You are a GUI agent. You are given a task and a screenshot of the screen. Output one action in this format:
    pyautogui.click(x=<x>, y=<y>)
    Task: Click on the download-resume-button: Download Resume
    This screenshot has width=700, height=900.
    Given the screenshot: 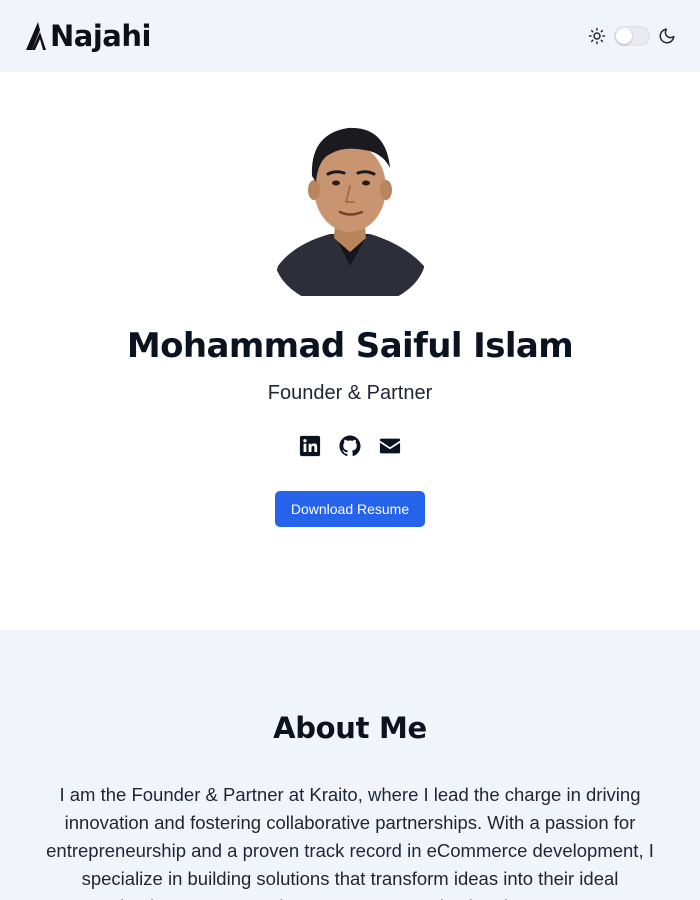 What is the action you would take?
    pyautogui.click(x=350, y=509)
    